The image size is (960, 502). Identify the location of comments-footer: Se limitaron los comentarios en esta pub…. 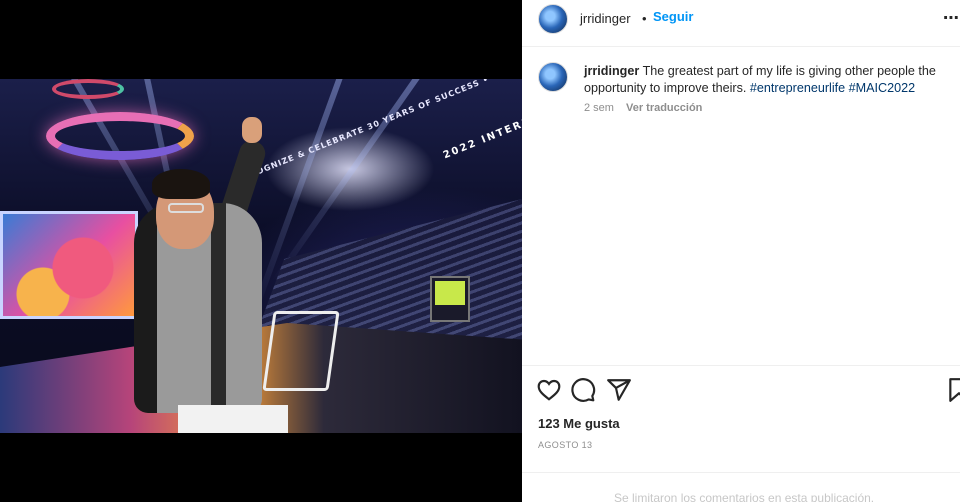
(741, 487).